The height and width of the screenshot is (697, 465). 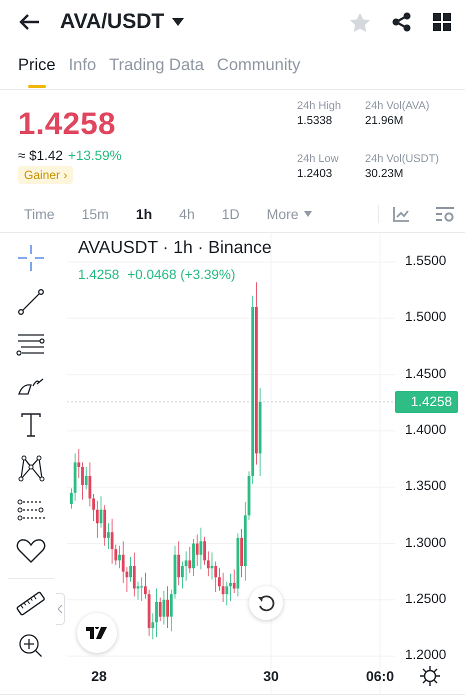 I want to click on star-icon, so click(x=360, y=22).